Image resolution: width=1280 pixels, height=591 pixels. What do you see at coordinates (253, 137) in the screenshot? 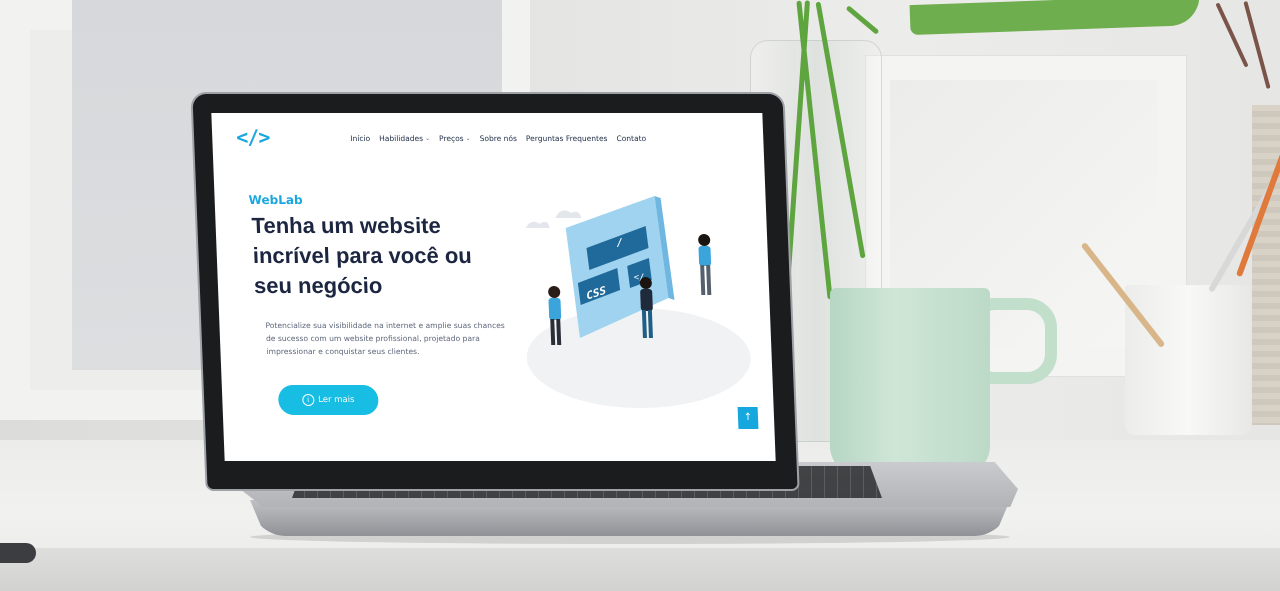
I see `site-logo: </>` at bounding box center [253, 137].